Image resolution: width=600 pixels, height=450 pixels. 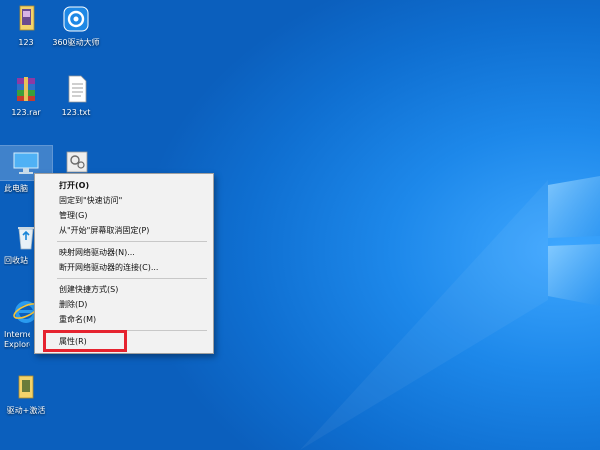 I want to click on desktop-icon-label: 360驱动大师, so click(x=76, y=42).